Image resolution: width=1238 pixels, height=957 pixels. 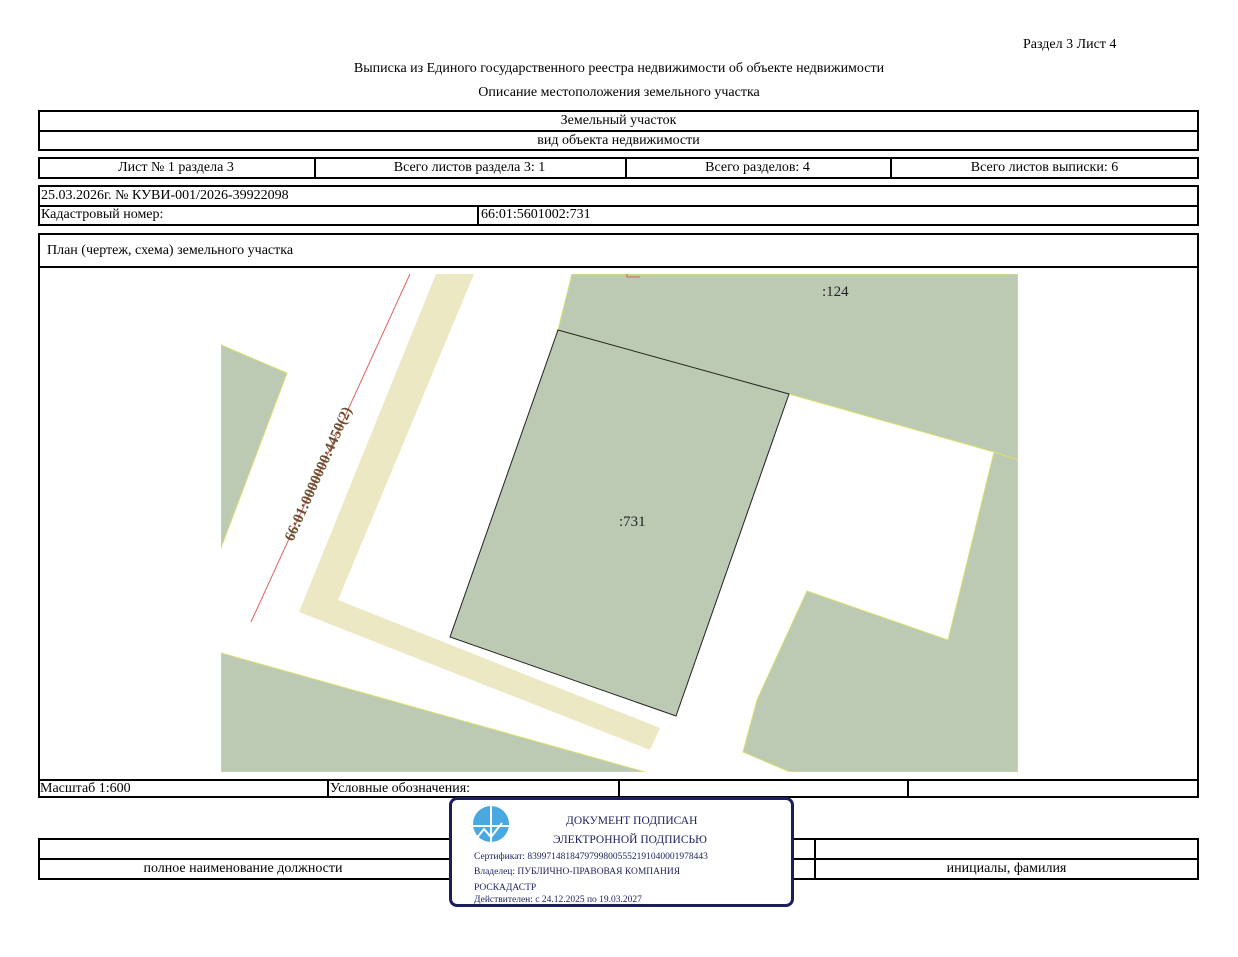 What do you see at coordinates (165, 195) in the screenshot?
I see `date-number: 25.03.2026г. № КУВИ-001/2026-39922098` at bounding box center [165, 195].